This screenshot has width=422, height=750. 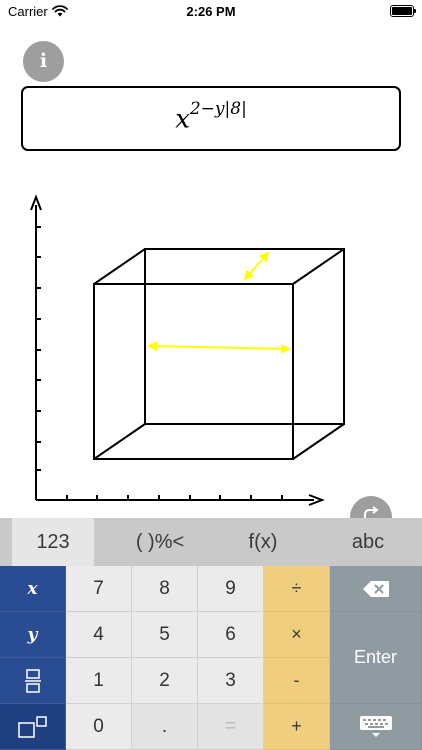 I want to click on expression-formula: x2−y|8|, so click(x=211, y=117).